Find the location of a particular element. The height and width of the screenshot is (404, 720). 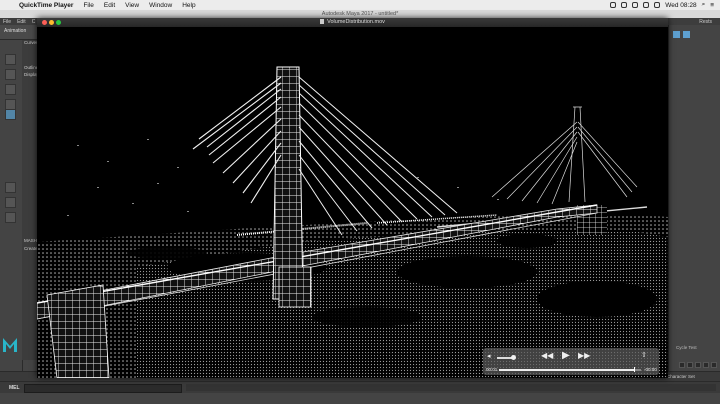

maya-right-panel is located at coordinates (694, 202).